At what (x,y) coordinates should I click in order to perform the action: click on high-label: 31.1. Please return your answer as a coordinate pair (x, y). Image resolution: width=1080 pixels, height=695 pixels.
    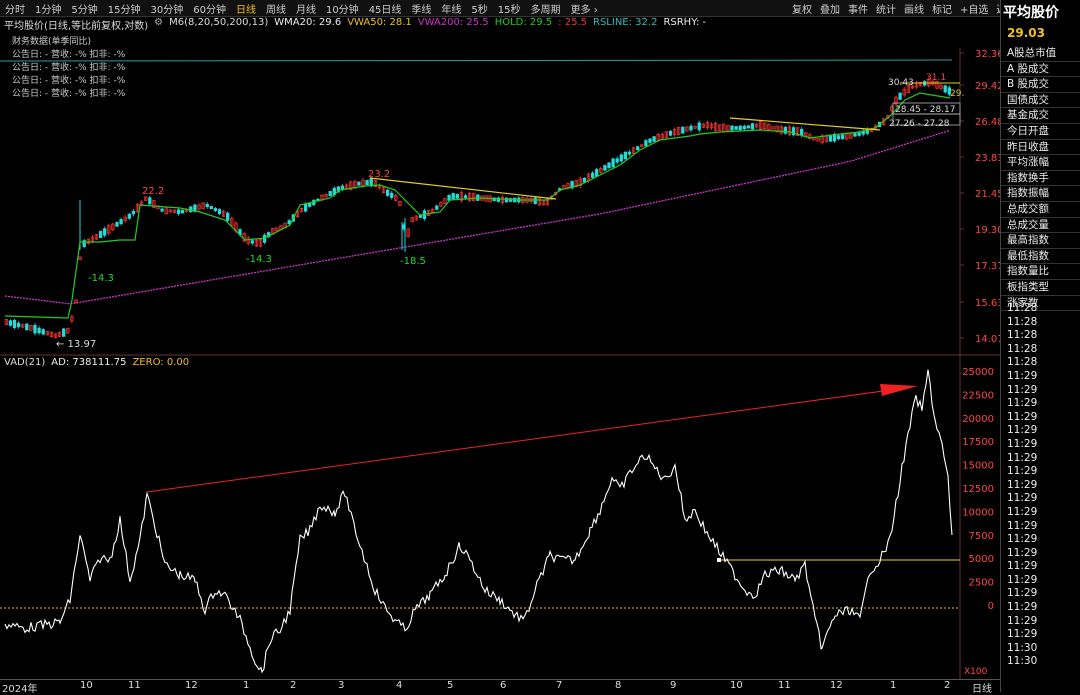
    Looking at the image, I should click on (936, 78).